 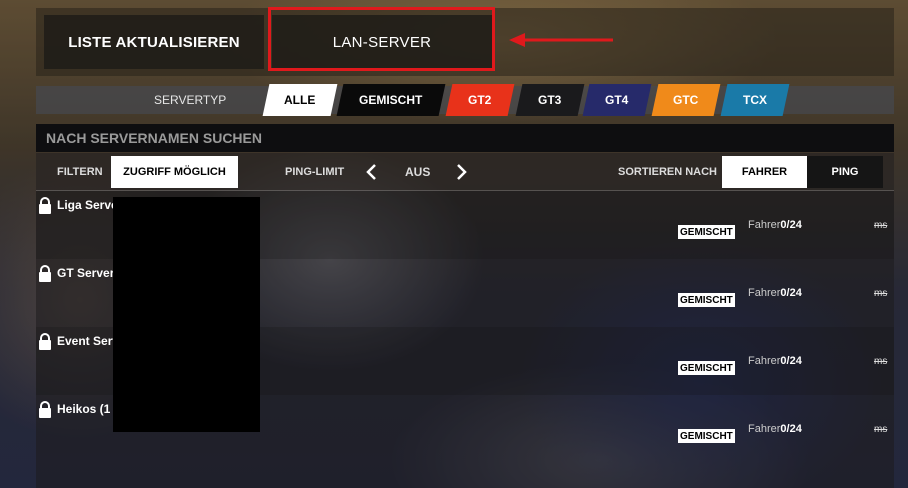 What do you see at coordinates (845, 172) in the screenshot?
I see `sort-ping-button: PING` at bounding box center [845, 172].